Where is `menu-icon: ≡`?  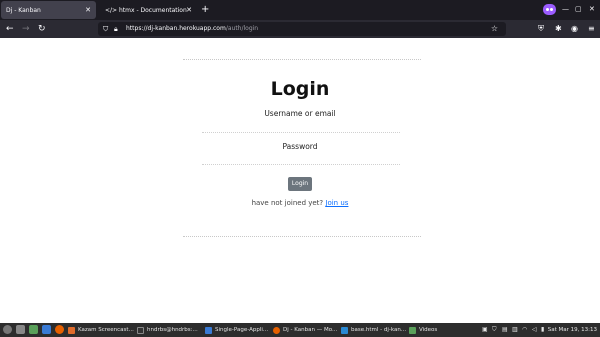
menu-icon: ≡ is located at coordinates (591, 29).